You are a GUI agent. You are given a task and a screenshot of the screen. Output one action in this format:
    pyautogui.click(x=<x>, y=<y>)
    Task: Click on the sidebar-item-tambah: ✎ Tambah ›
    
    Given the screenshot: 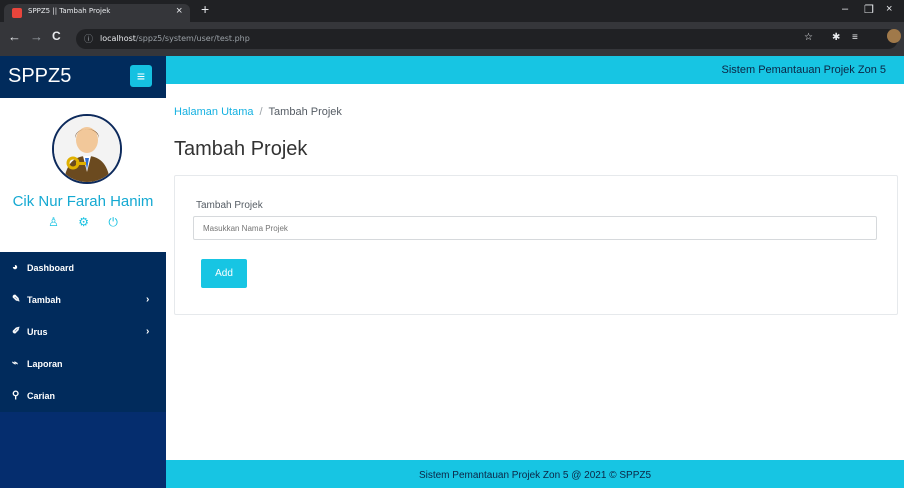 What is the action you would take?
    pyautogui.click(x=83, y=300)
    